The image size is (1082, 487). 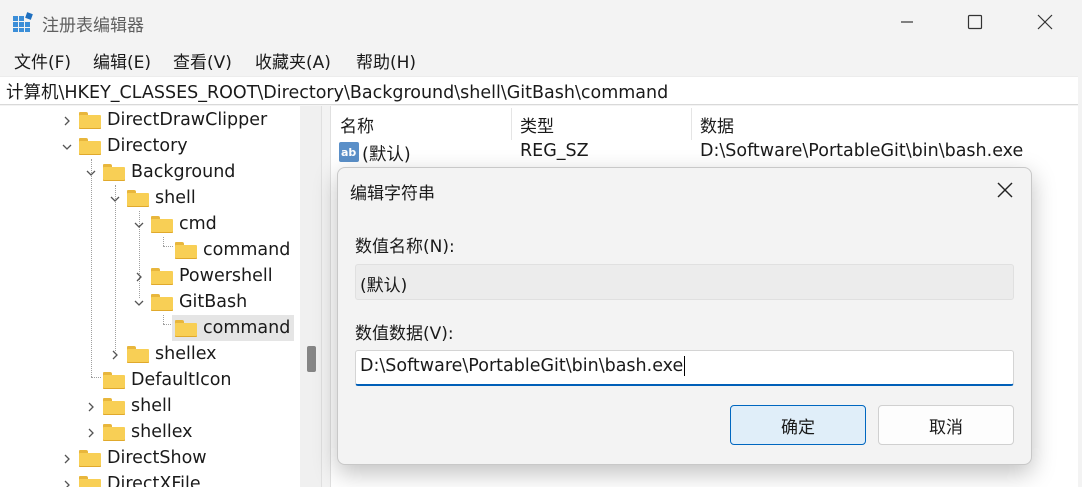 I want to click on tree-item-label: DirectXFile, so click(x=154, y=480).